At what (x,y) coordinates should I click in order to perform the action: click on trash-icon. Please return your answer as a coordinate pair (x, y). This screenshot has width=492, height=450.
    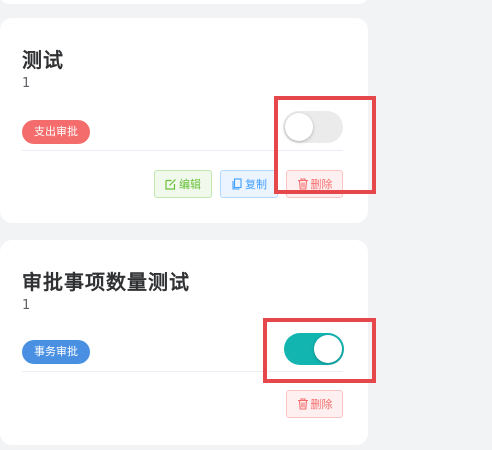
    Looking at the image, I should click on (302, 404).